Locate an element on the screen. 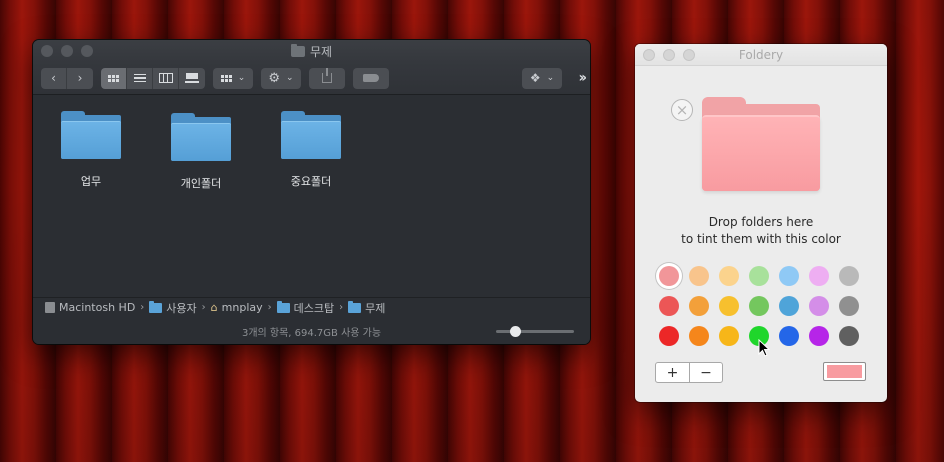  path-item-macintosh-hd: Macintosh HD is located at coordinates (90, 307).